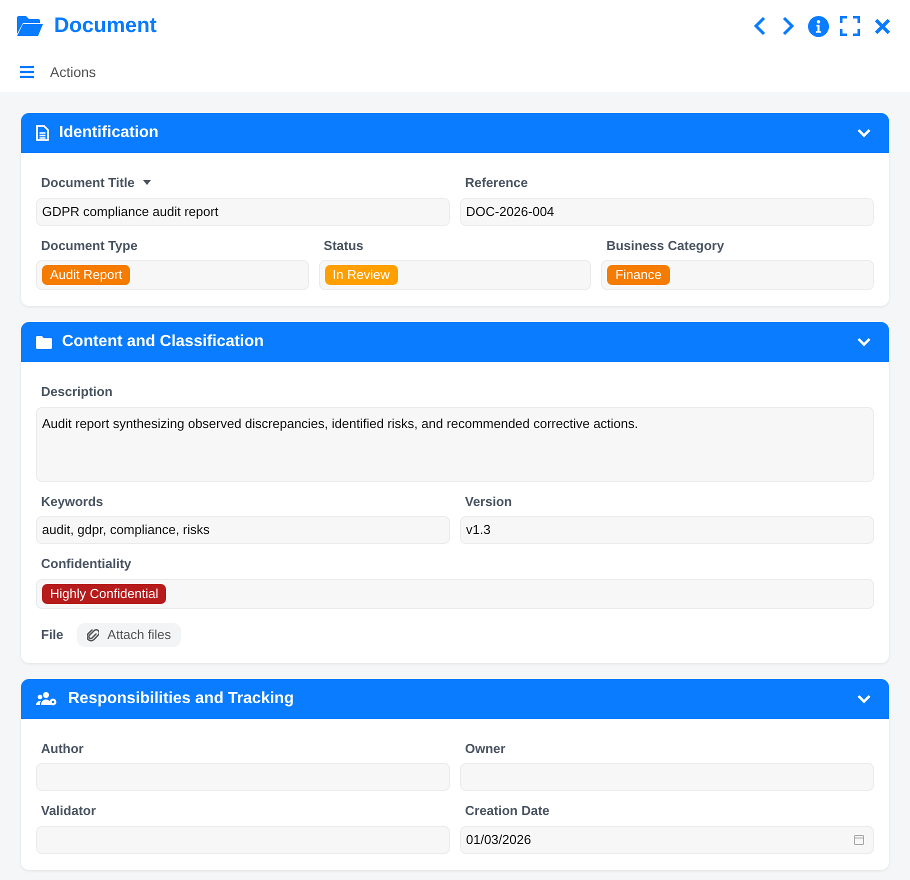 The height and width of the screenshot is (880, 910). I want to click on attach-files-button: Attach files, so click(129, 634).